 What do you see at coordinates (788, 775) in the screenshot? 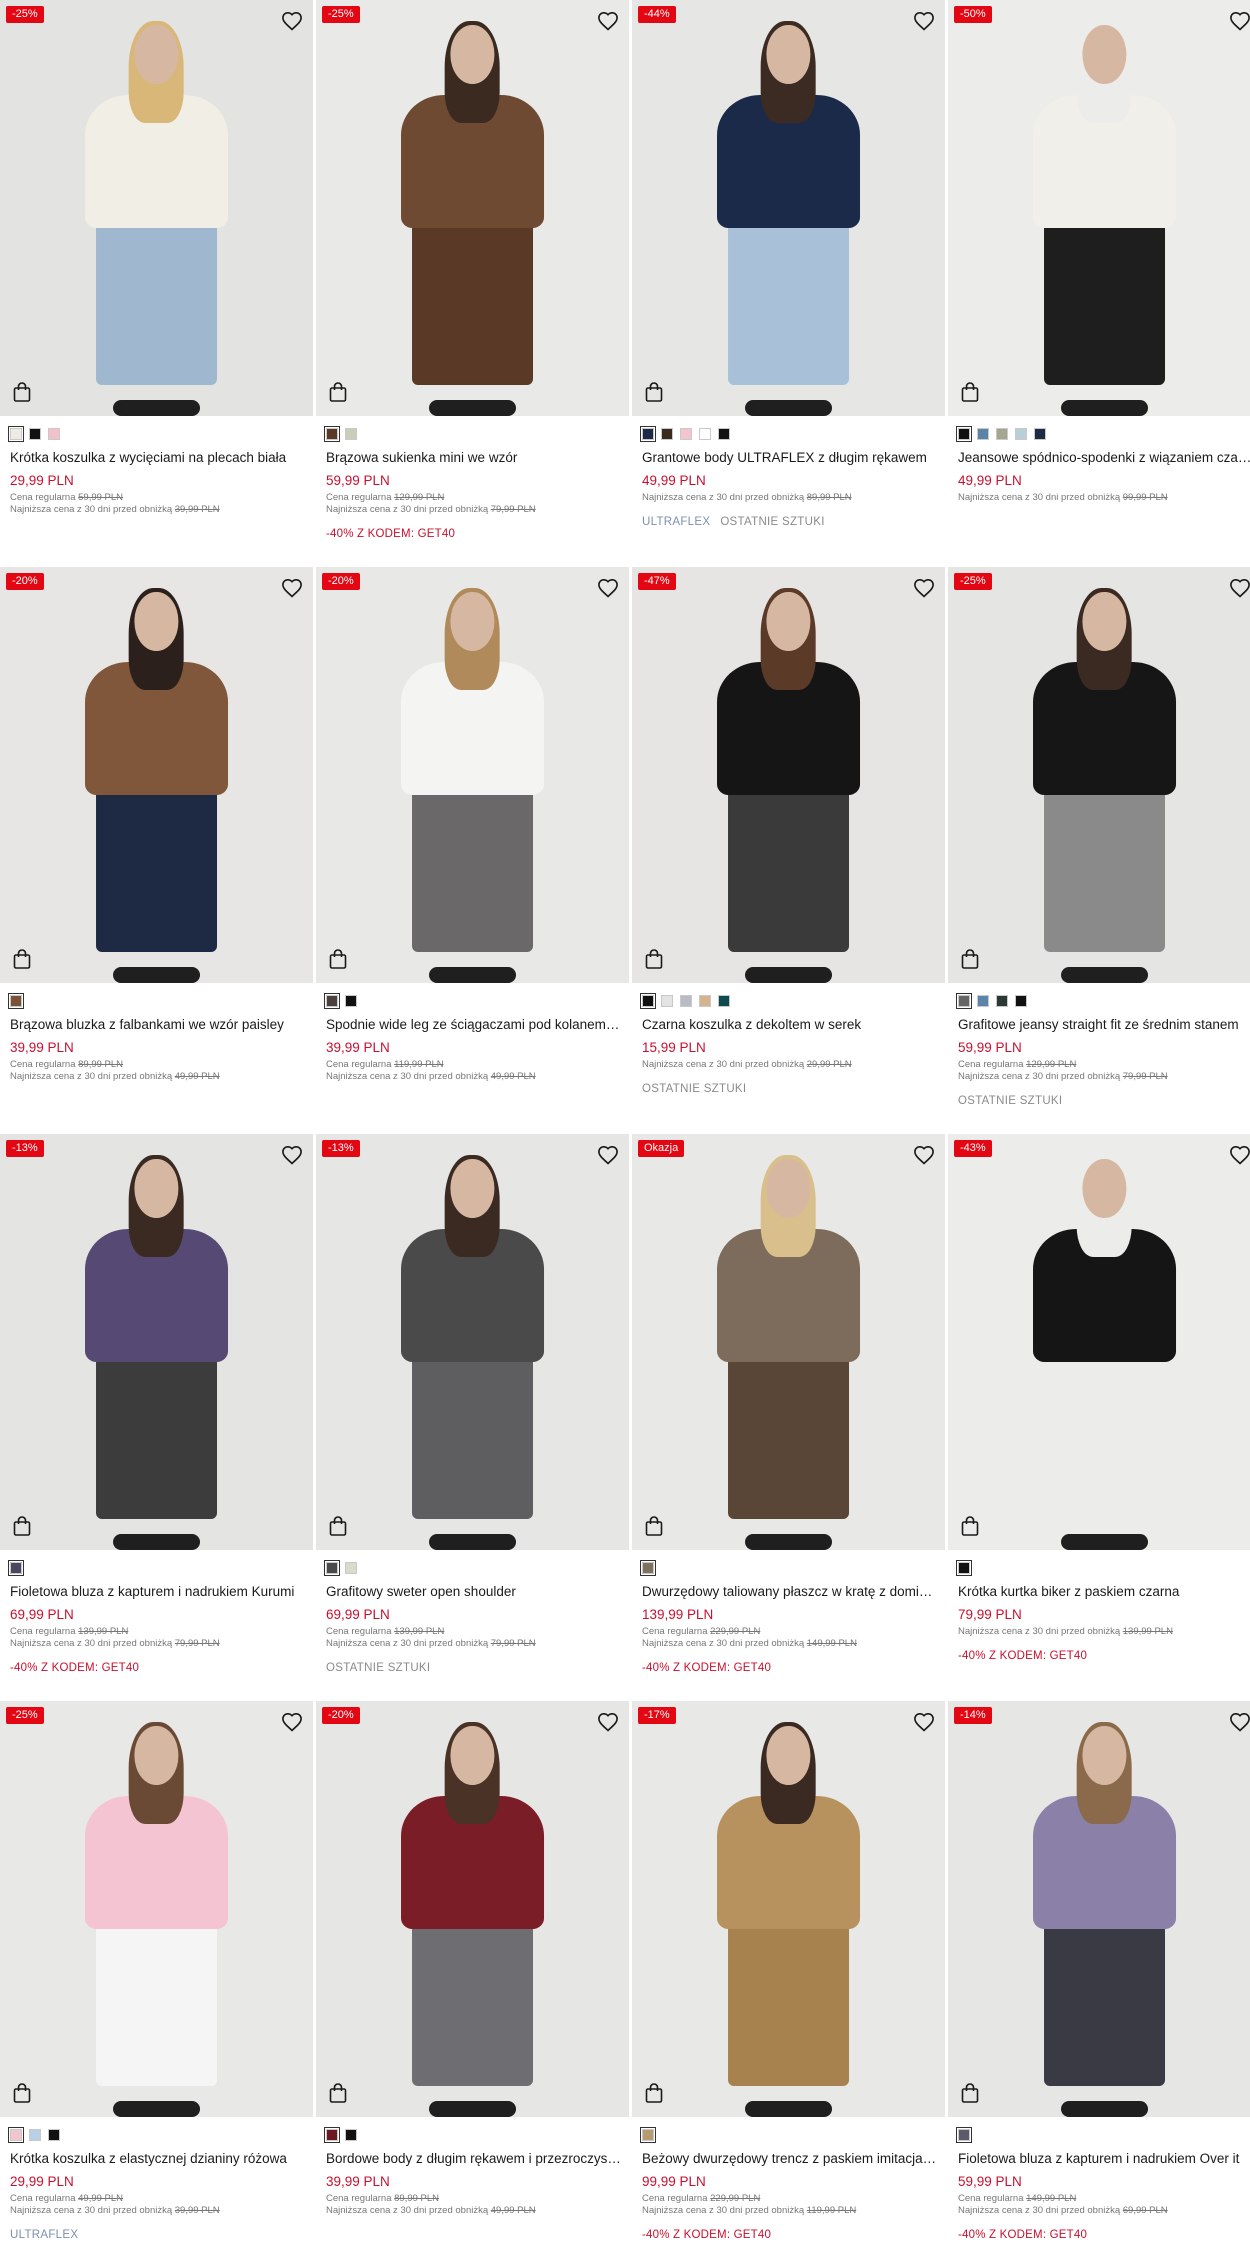
I see `product-image: -47%` at bounding box center [788, 775].